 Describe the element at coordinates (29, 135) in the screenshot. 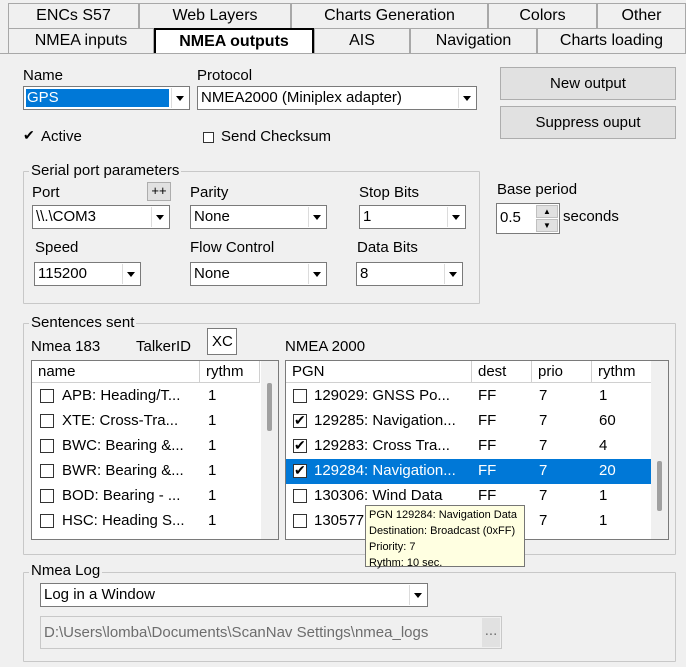

I see `active-checkbox` at that location.